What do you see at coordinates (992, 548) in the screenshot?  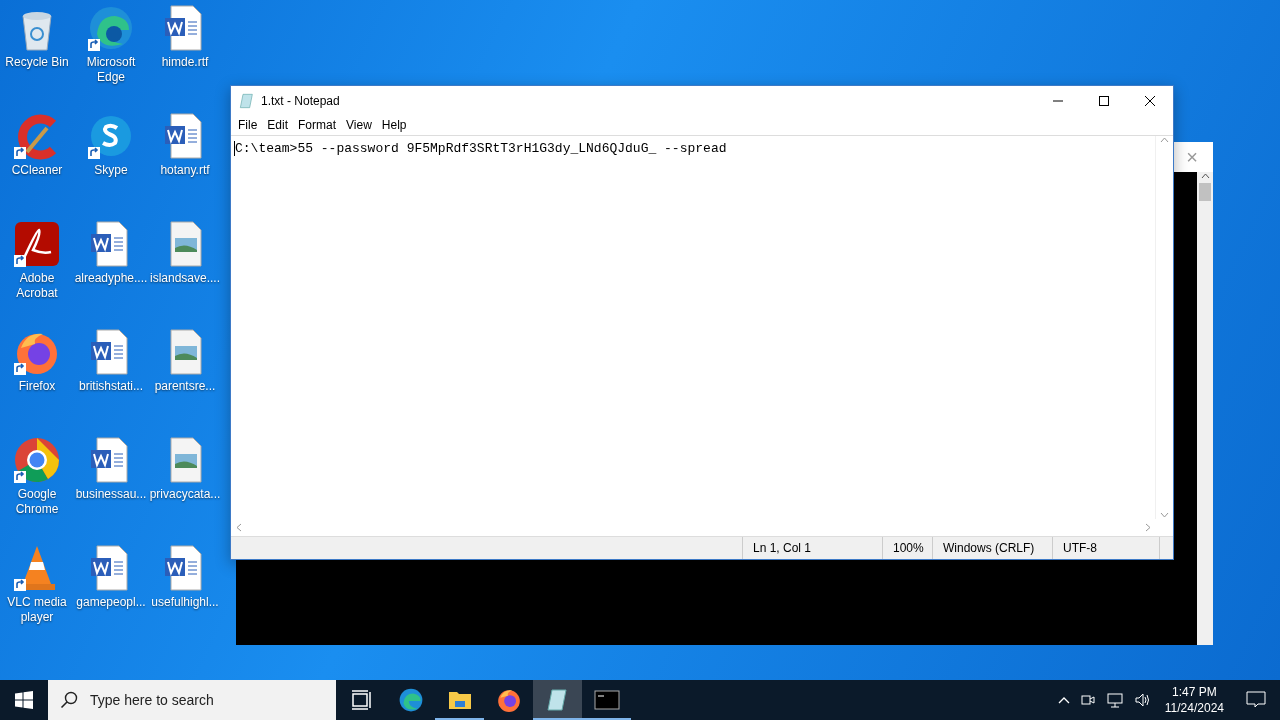 I see `status-text: Windows (CRLF)` at bounding box center [992, 548].